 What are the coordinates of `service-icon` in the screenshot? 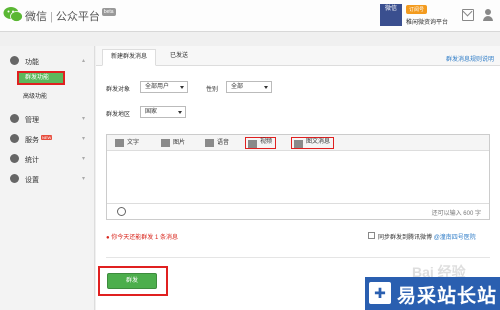 It's located at (14, 138).